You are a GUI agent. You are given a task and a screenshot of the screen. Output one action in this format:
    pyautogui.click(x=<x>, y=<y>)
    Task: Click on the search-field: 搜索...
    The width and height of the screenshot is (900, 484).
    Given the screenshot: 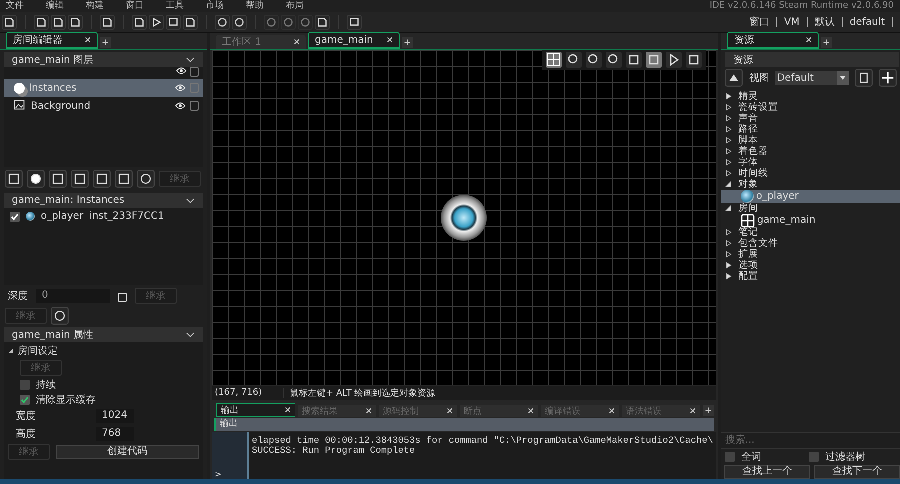 What is the action you would take?
    pyautogui.click(x=810, y=440)
    